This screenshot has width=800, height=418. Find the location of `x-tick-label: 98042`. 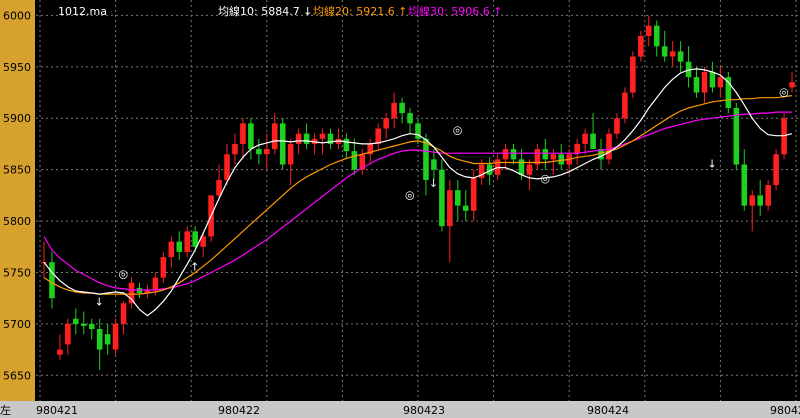

x-tick-label: 98042 is located at coordinates (785, 410).